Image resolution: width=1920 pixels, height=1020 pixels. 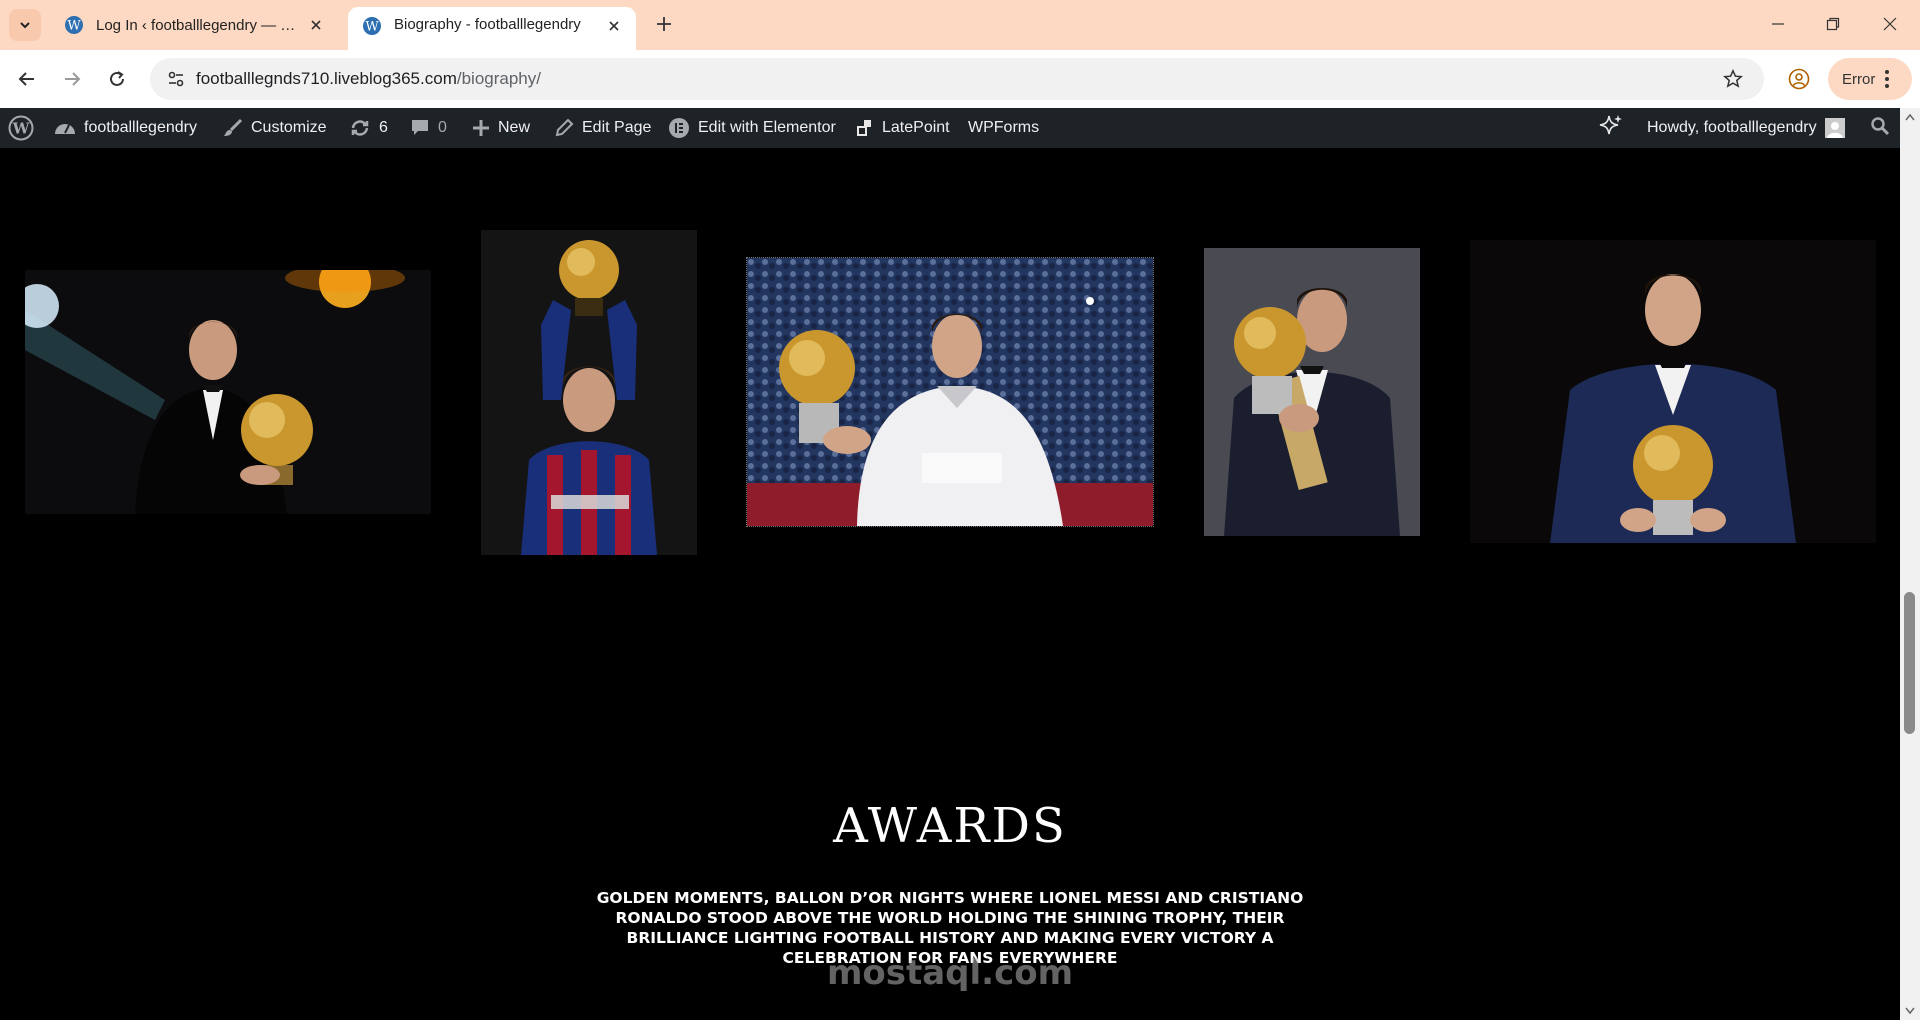 I want to click on updates-link: 6, so click(x=368, y=128).